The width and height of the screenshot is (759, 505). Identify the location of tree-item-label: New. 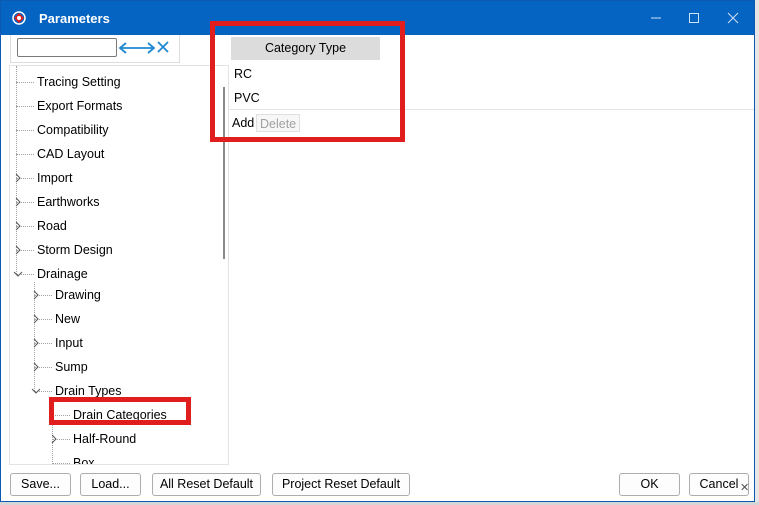
(68, 319).